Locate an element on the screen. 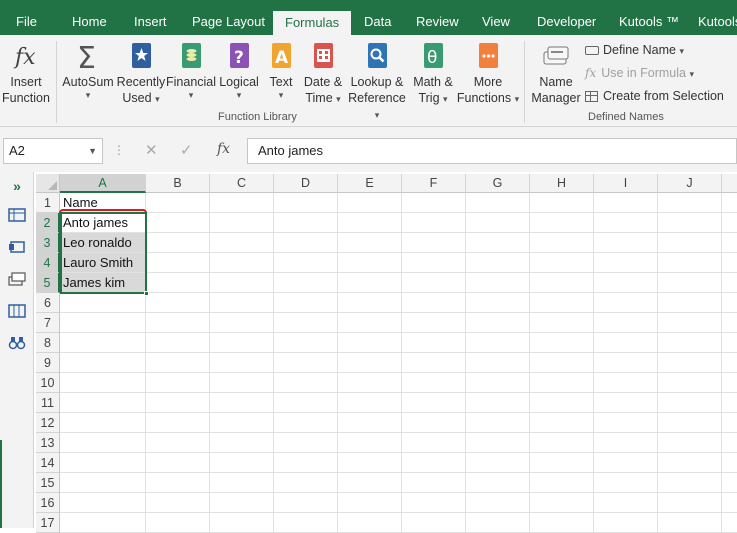 Image resolution: width=737 pixels, height=533 pixels. cell-d7 is located at coordinates (306, 323).